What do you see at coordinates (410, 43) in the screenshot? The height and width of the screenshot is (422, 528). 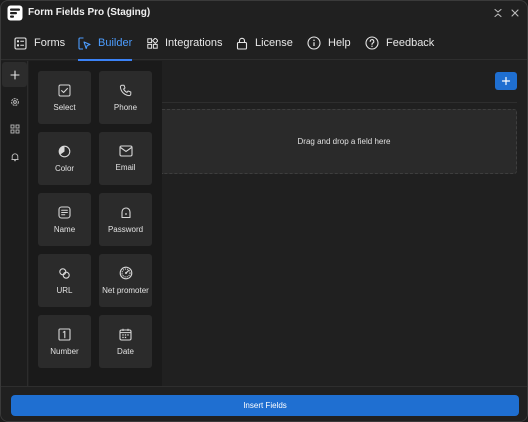 I see `tab-label: Feedback` at bounding box center [410, 43].